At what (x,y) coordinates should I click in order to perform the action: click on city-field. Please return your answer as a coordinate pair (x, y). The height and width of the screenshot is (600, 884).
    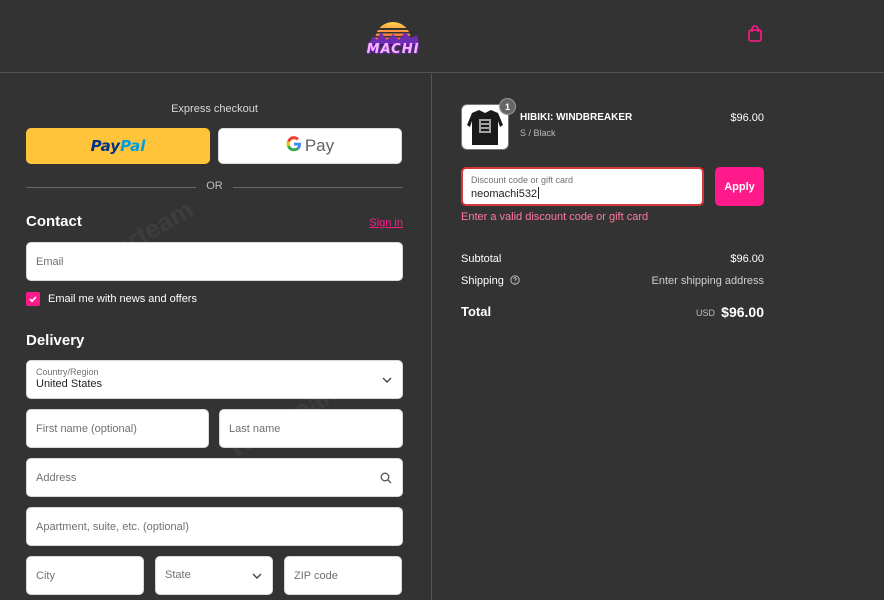
    Looking at the image, I should click on (85, 575).